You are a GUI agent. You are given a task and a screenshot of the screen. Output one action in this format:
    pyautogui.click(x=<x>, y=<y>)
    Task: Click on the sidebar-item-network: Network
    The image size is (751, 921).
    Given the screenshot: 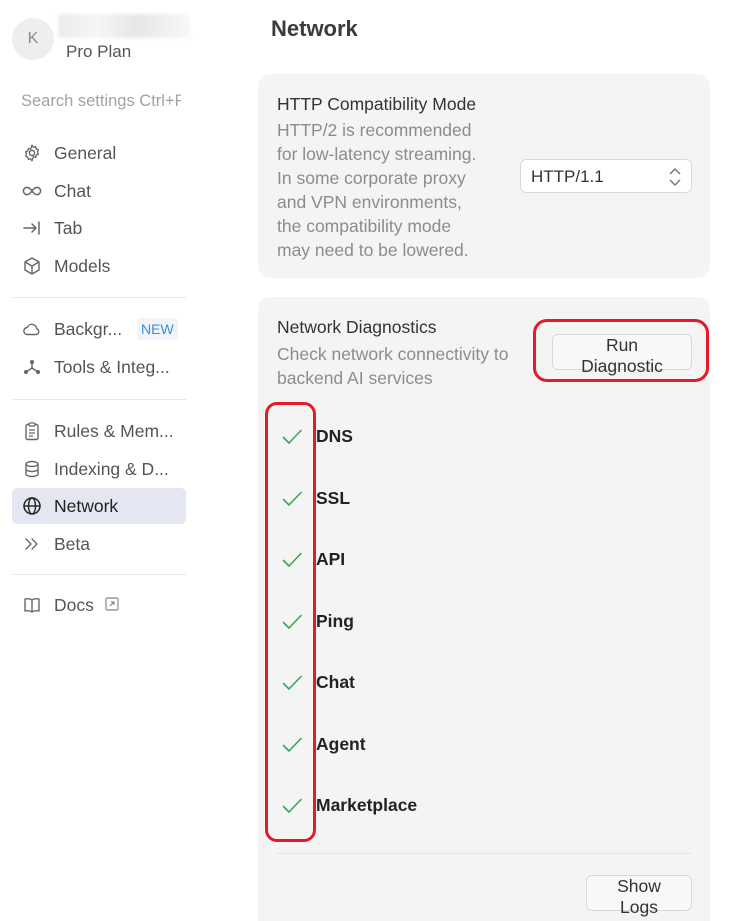 What is the action you would take?
    pyautogui.click(x=99, y=506)
    